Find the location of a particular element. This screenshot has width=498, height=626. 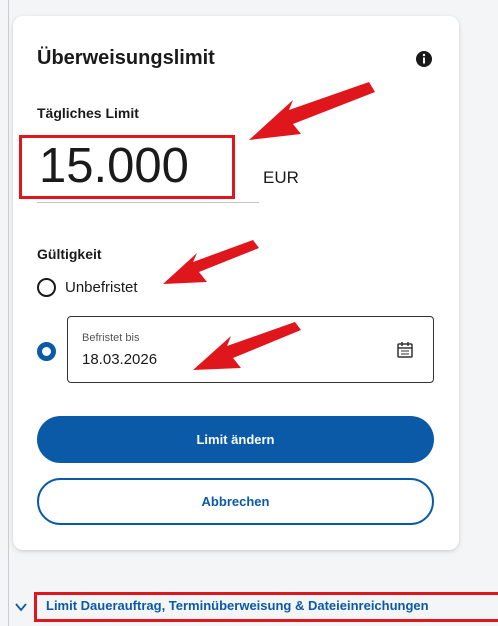

arrow-annotation-date is located at coordinates (247, 346).